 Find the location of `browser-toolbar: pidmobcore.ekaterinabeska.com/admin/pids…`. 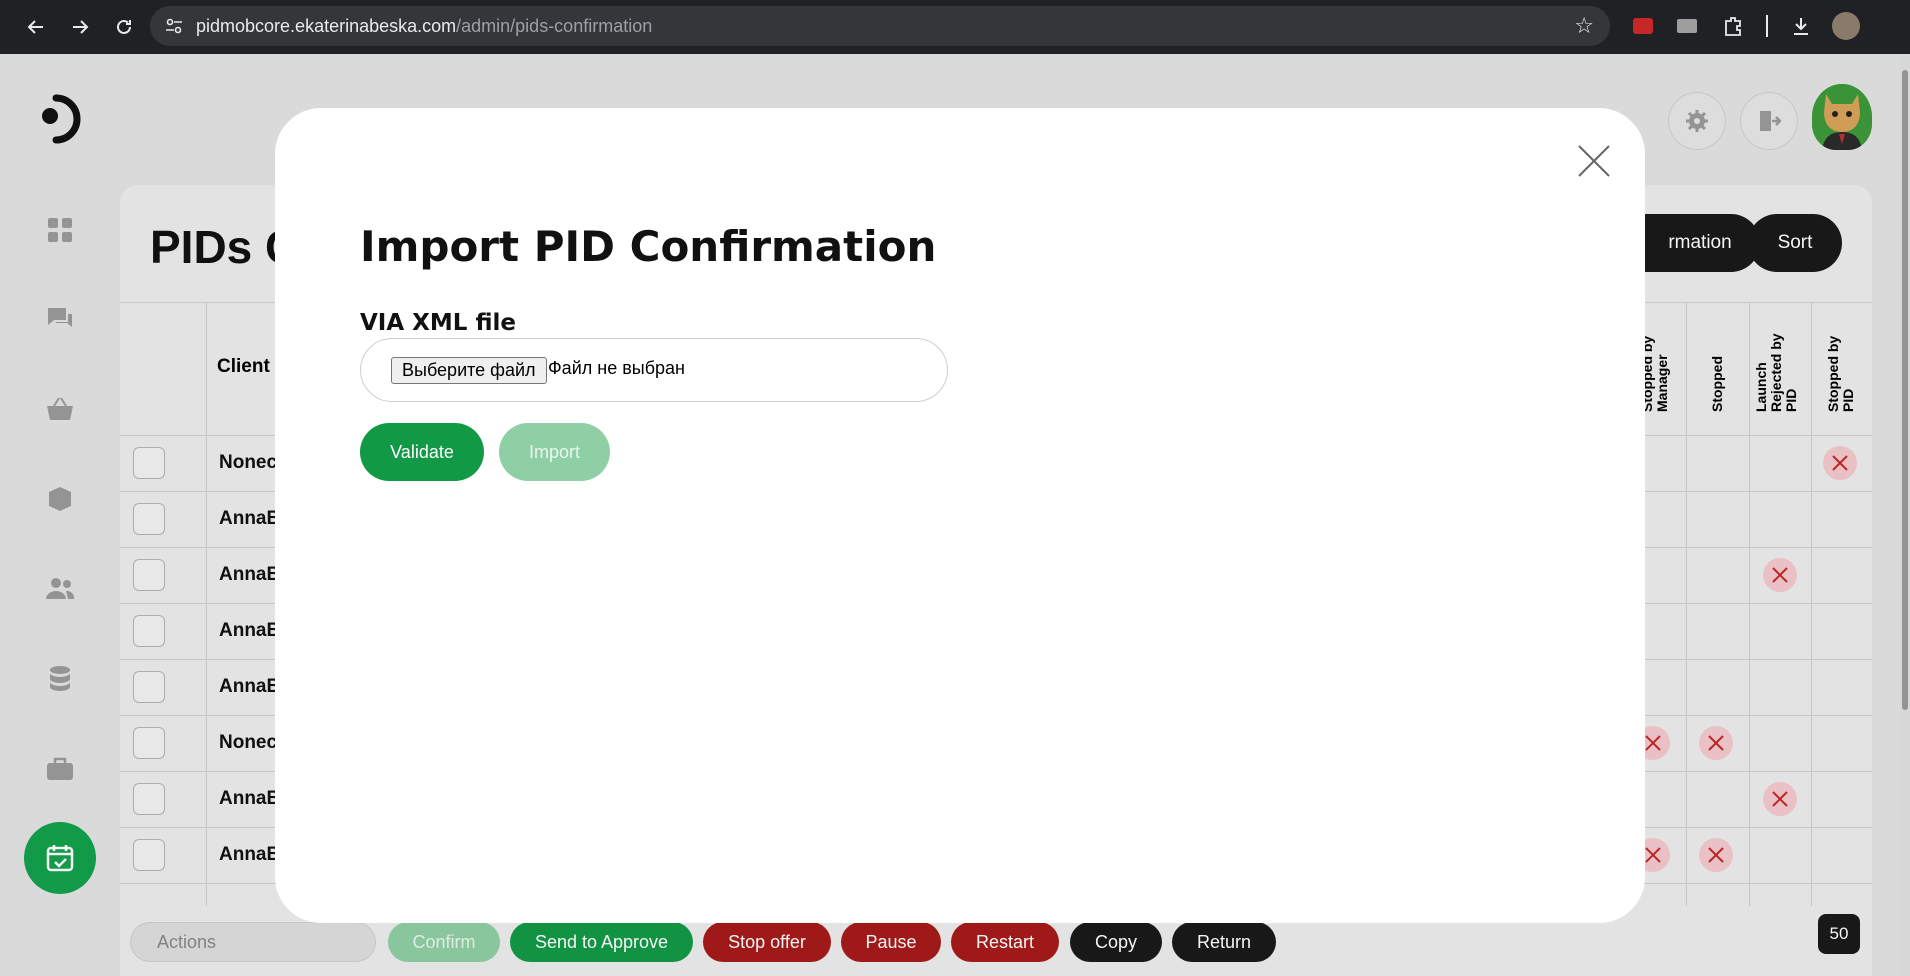

browser-toolbar: pidmobcore.ekaterinabeska.com/admin/pids… is located at coordinates (955, 27).